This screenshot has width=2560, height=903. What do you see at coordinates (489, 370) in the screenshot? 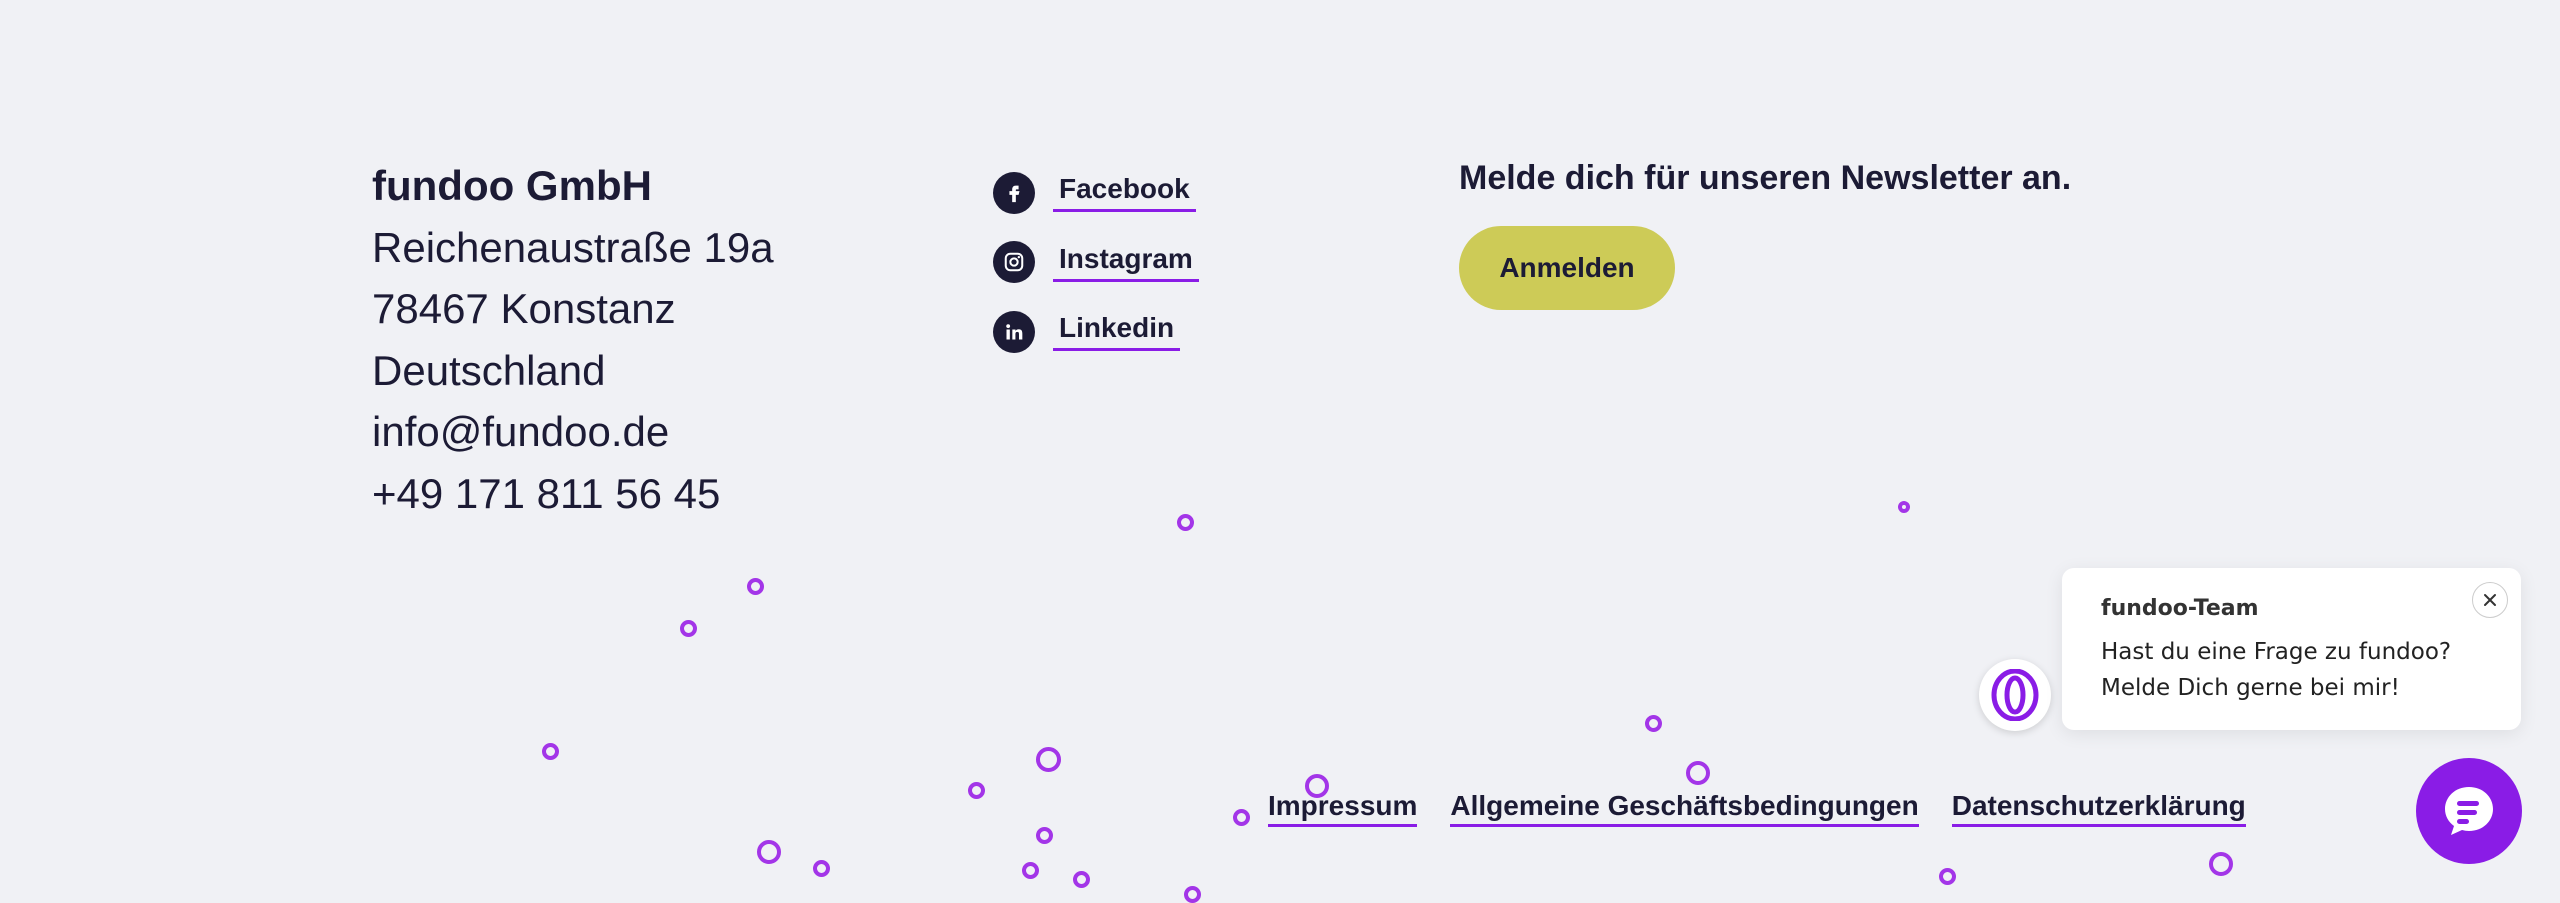
I see `address-country: Deutschland` at bounding box center [489, 370].